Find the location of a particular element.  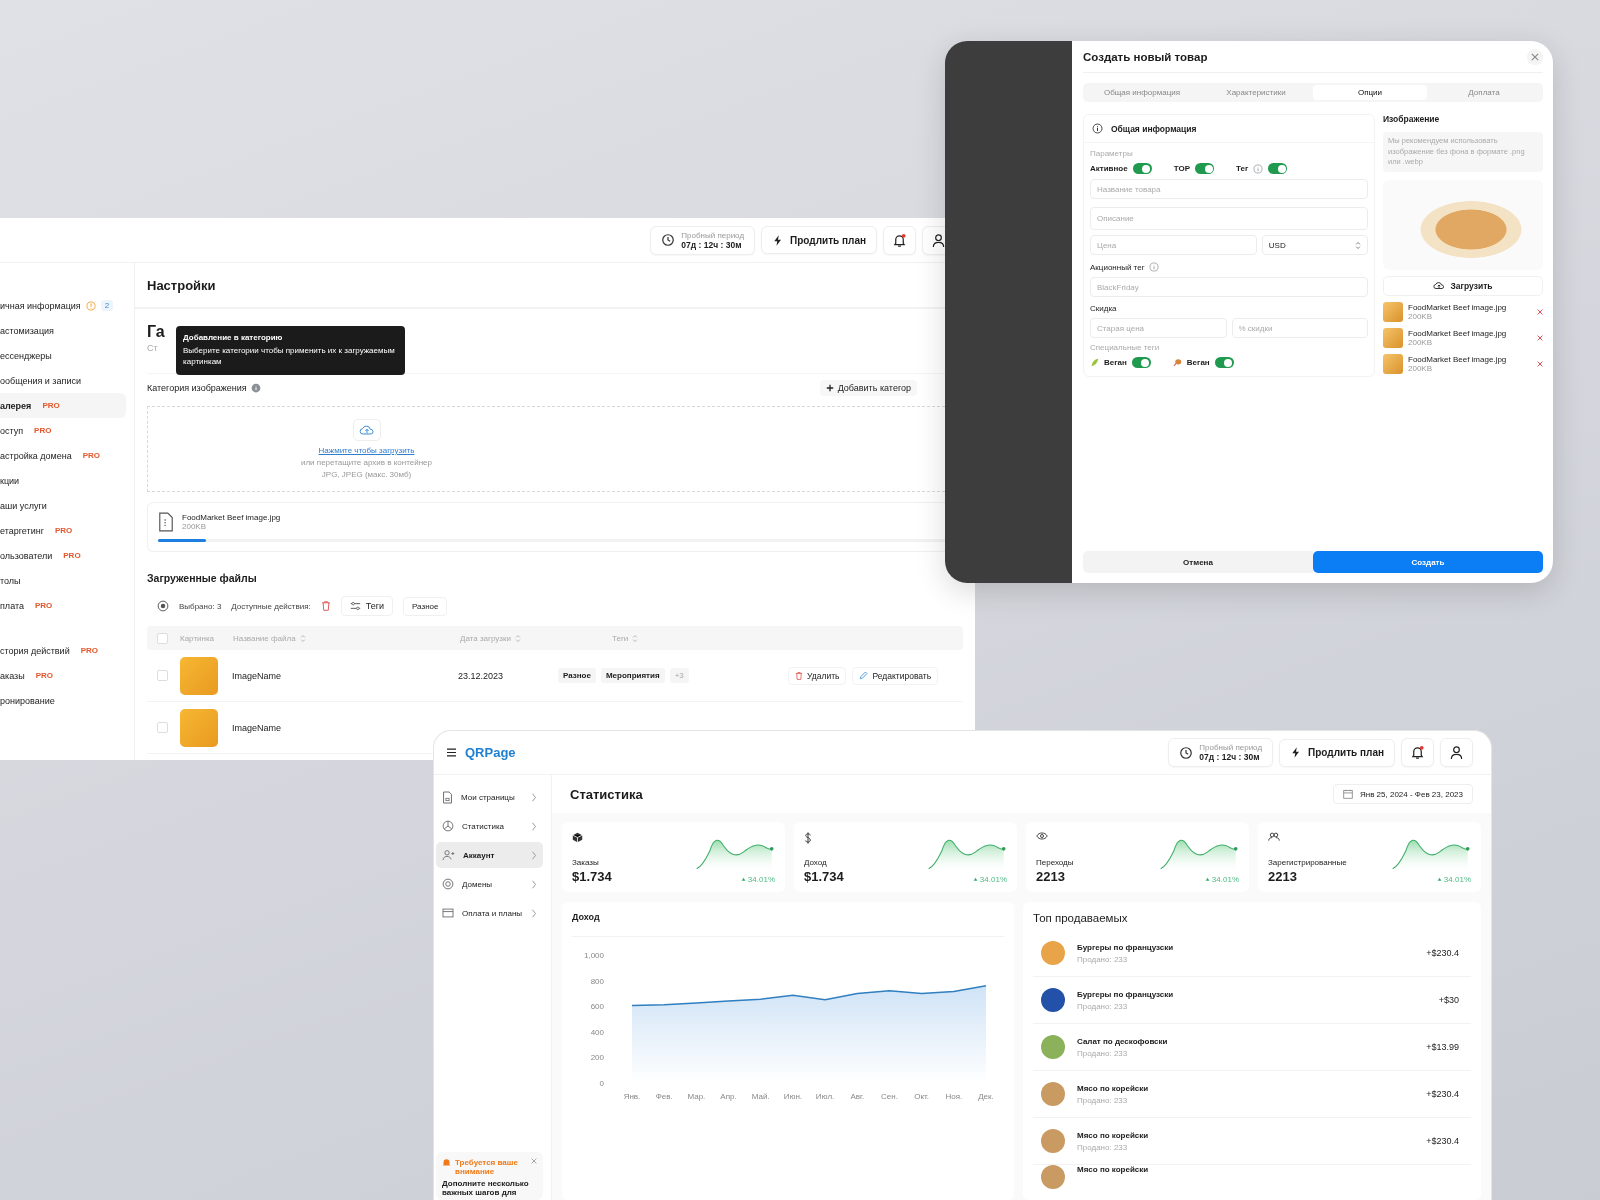

table-cell-text: 23.12.2023 is located at coordinates (481, 675).